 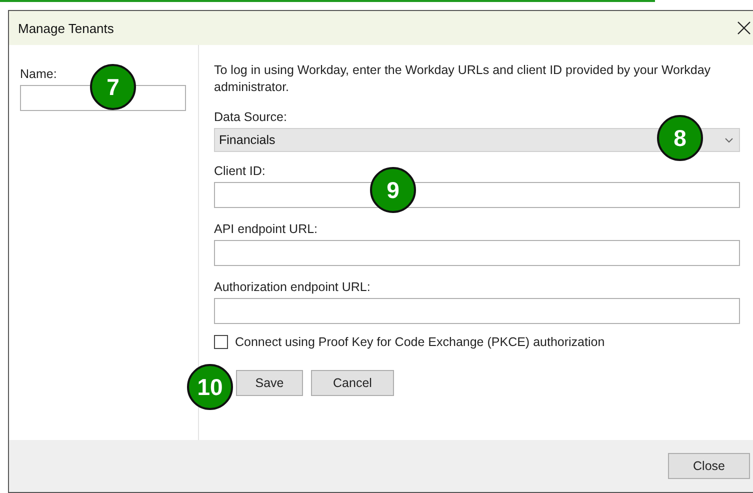 What do you see at coordinates (240, 171) in the screenshot?
I see `field-label: Client ID:` at bounding box center [240, 171].